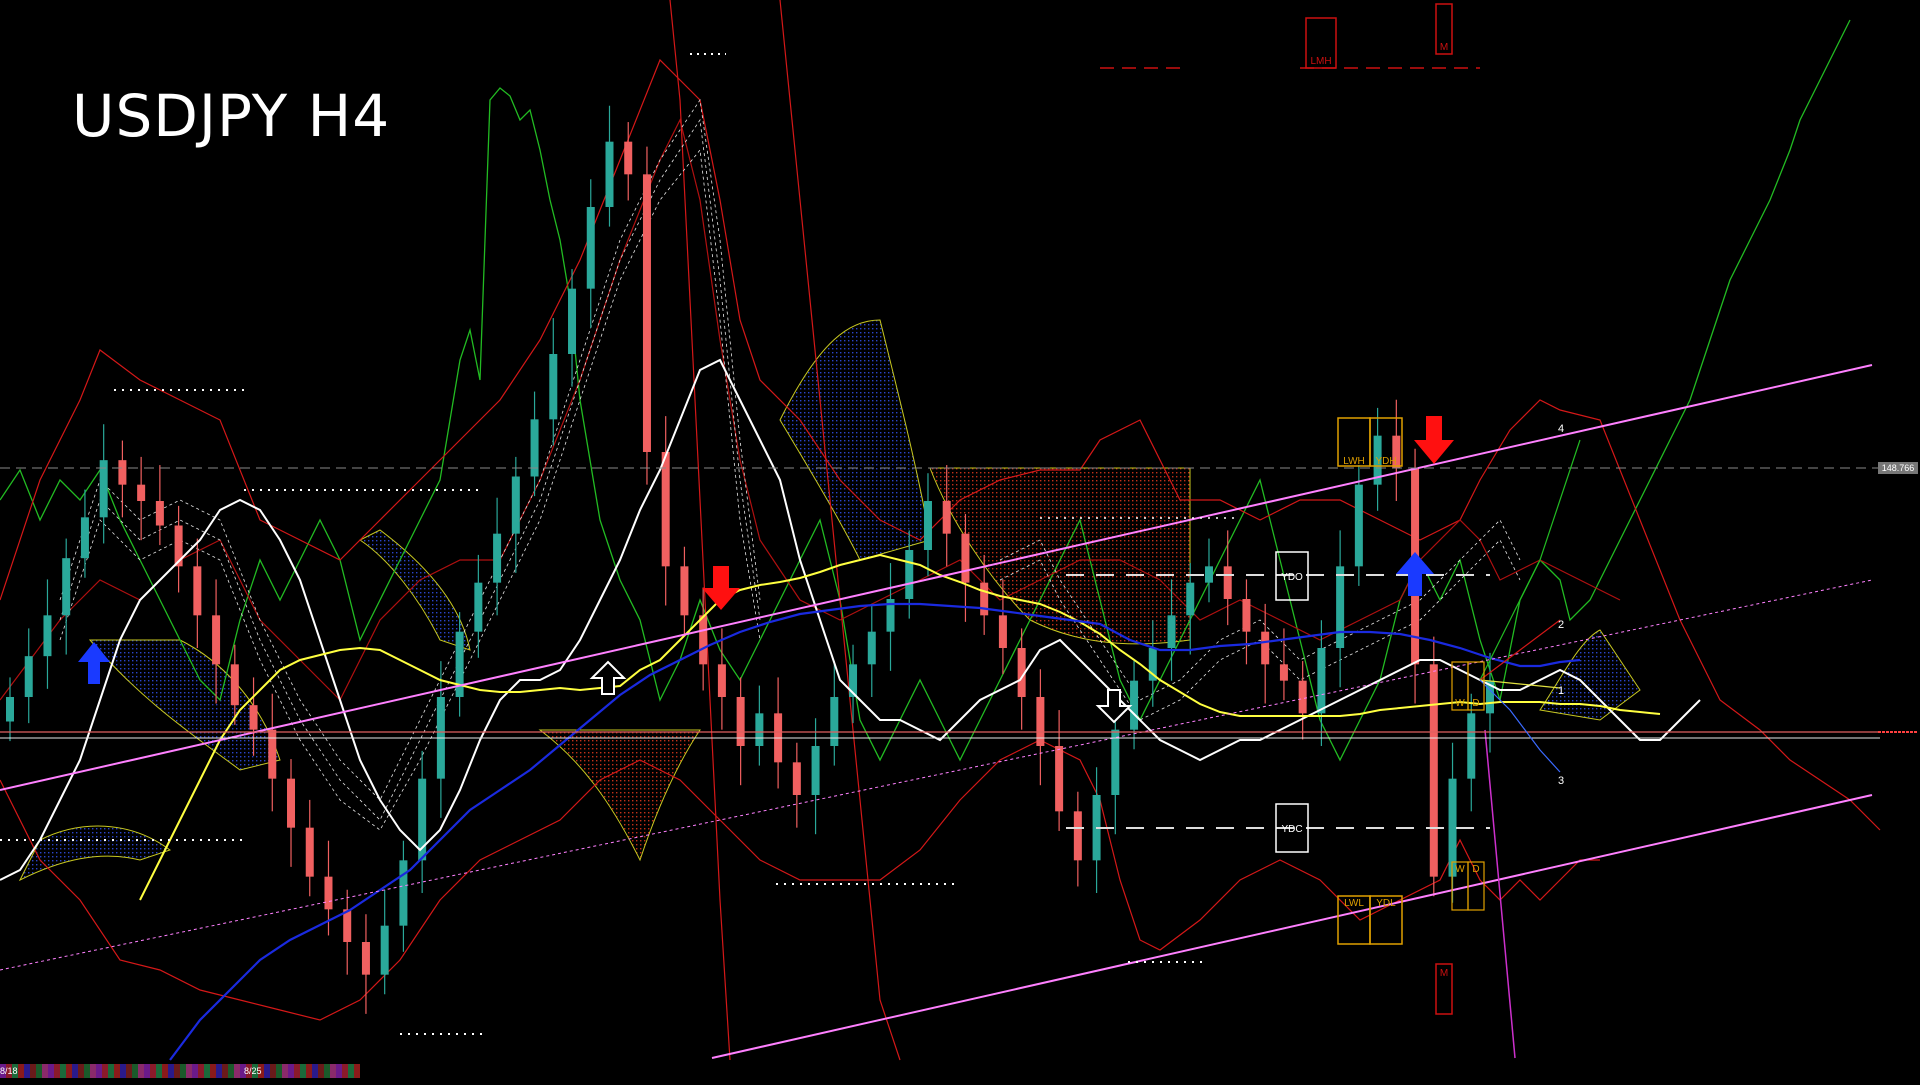  What do you see at coordinates (1114, 706) in the screenshot?
I see `white-down-arrow` at bounding box center [1114, 706].